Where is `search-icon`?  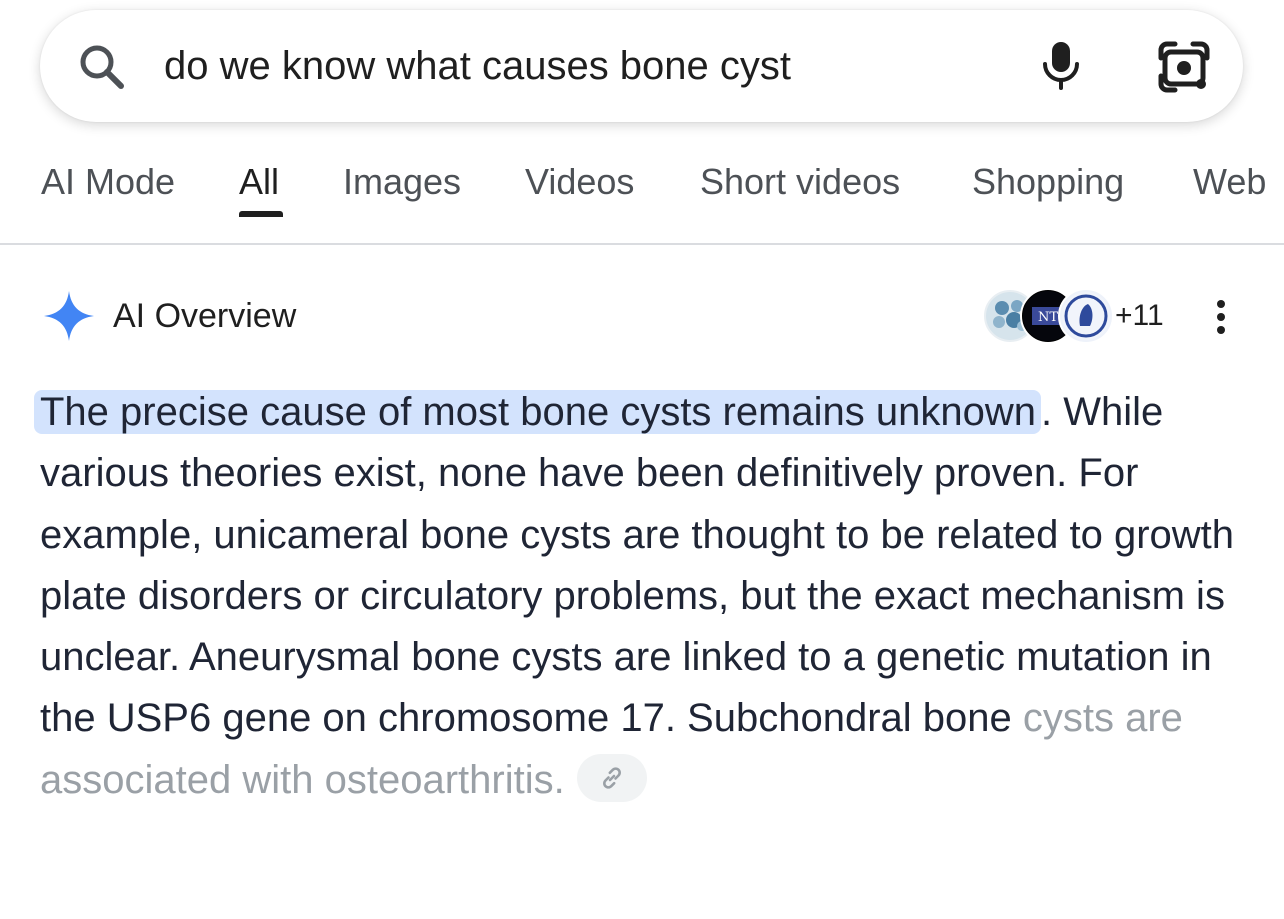
search-icon is located at coordinates (102, 67).